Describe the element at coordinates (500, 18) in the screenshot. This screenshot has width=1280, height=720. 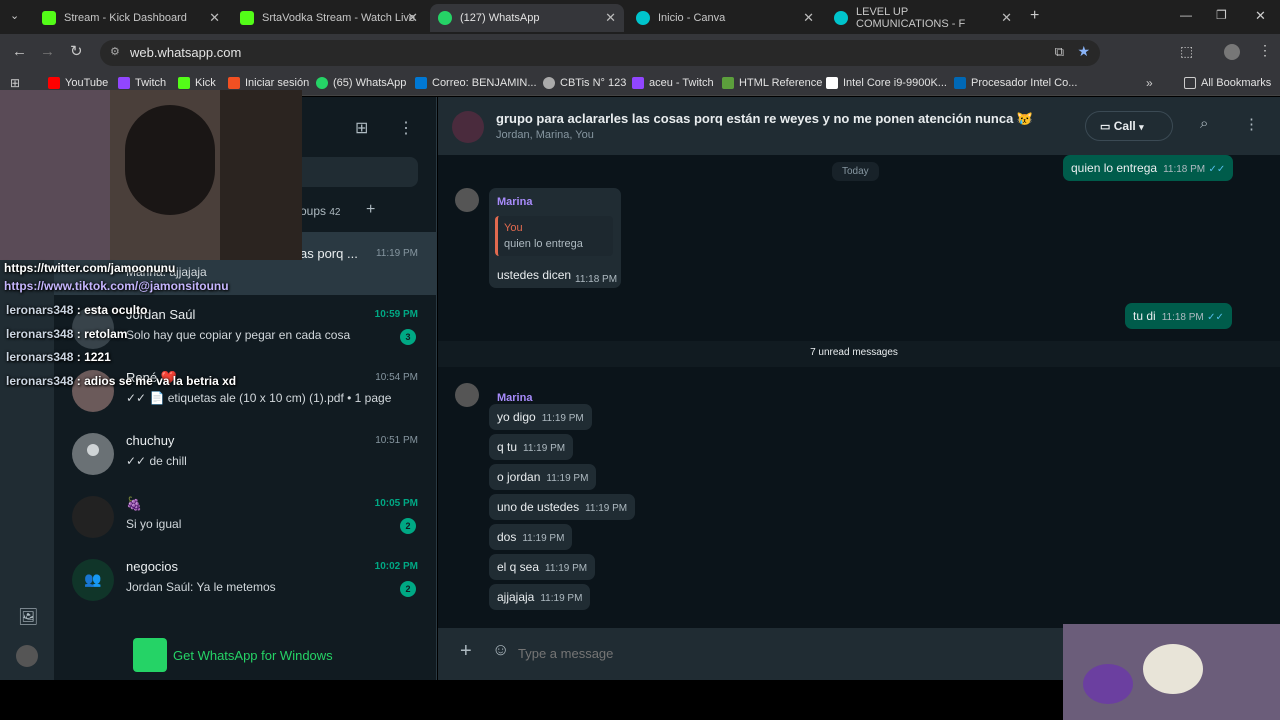
I see `tab-label: (127) WhatsApp` at that location.